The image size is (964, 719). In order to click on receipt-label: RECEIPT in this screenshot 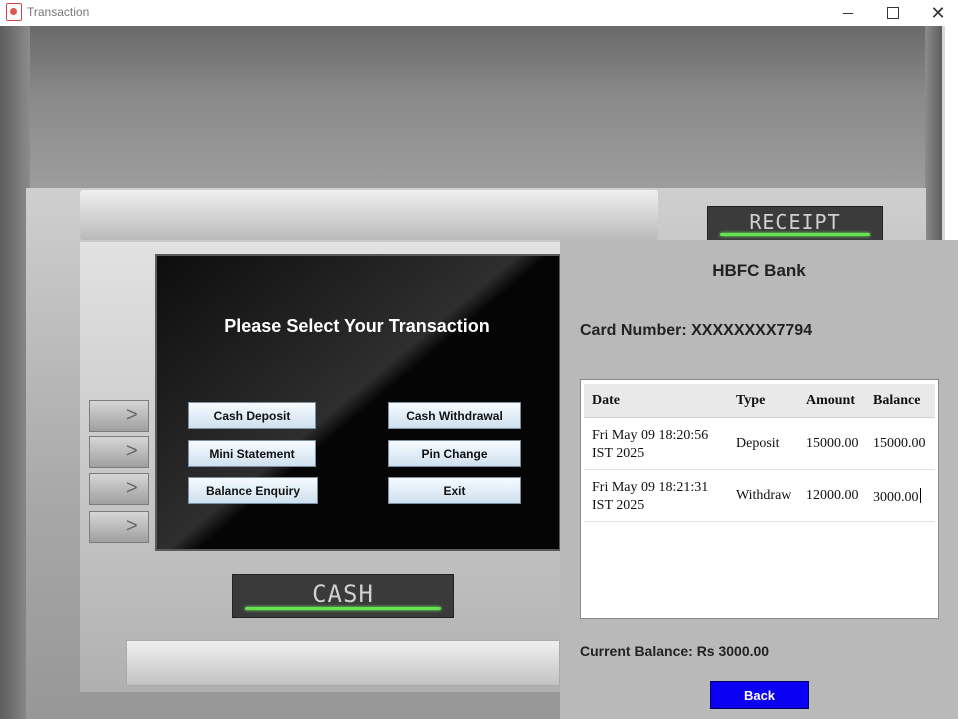, I will do `click(795, 222)`.